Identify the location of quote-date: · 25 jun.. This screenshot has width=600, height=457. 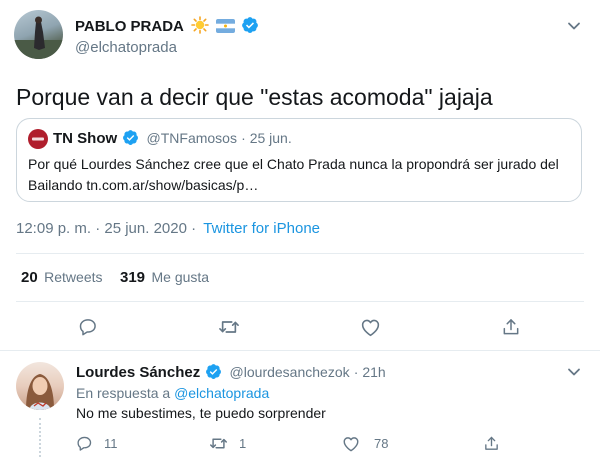
(266, 138).